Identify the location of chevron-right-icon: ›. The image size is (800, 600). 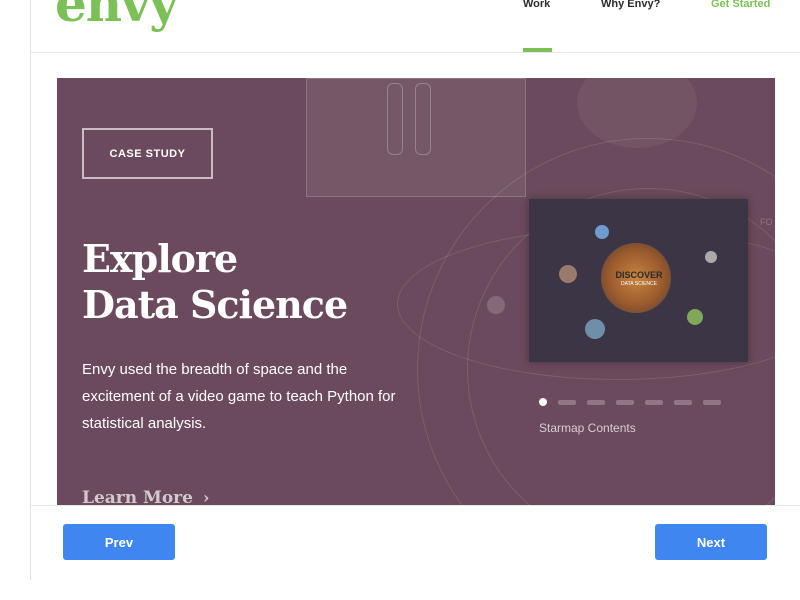
(206, 496).